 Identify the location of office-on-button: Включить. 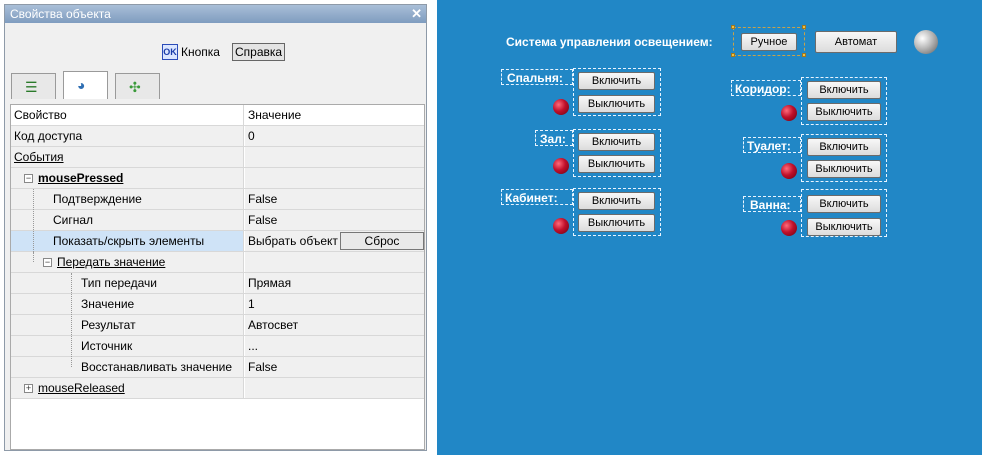
(616, 201).